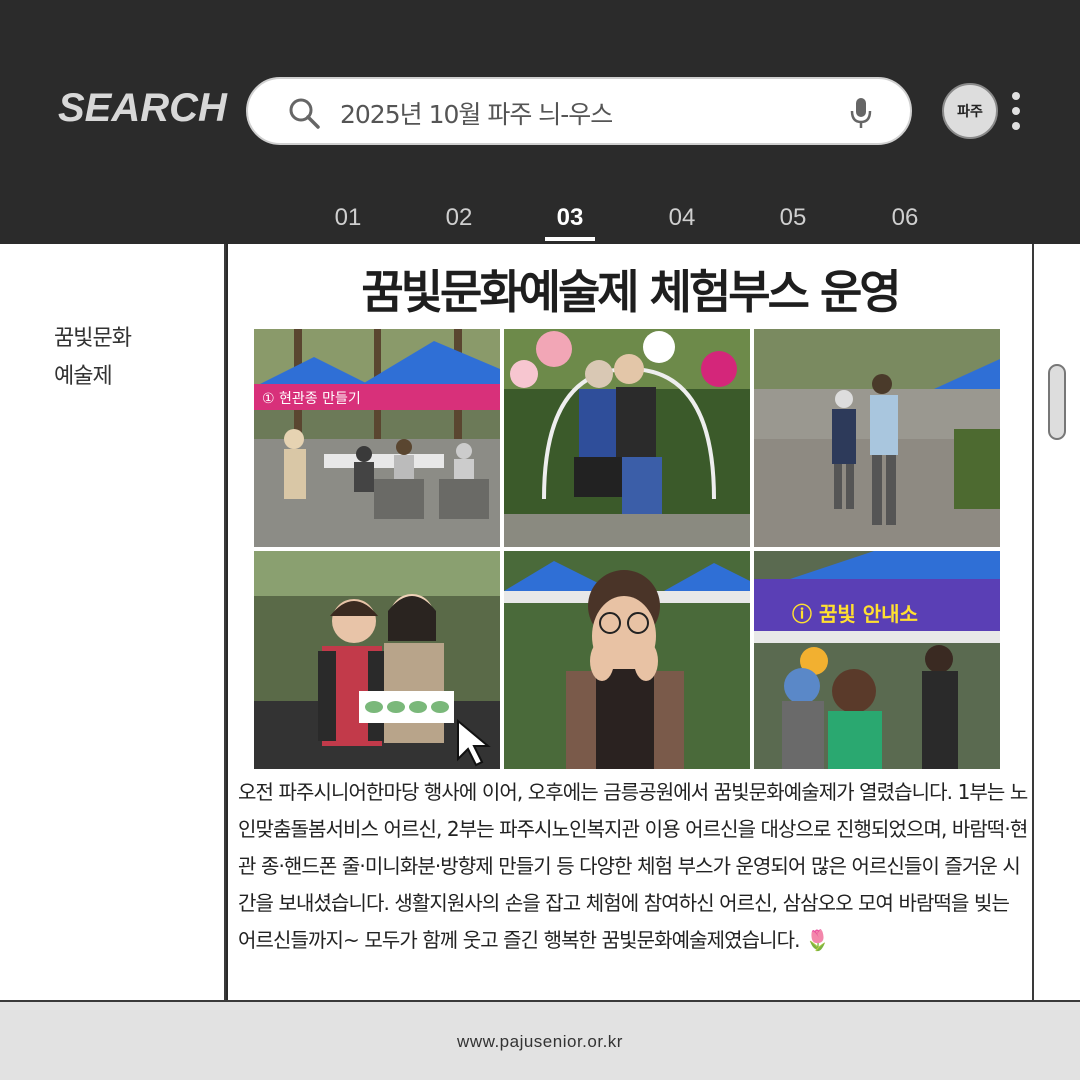  Describe the element at coordinates (1056, 622) in the screenshot. I see `scroll-panel` at that location.